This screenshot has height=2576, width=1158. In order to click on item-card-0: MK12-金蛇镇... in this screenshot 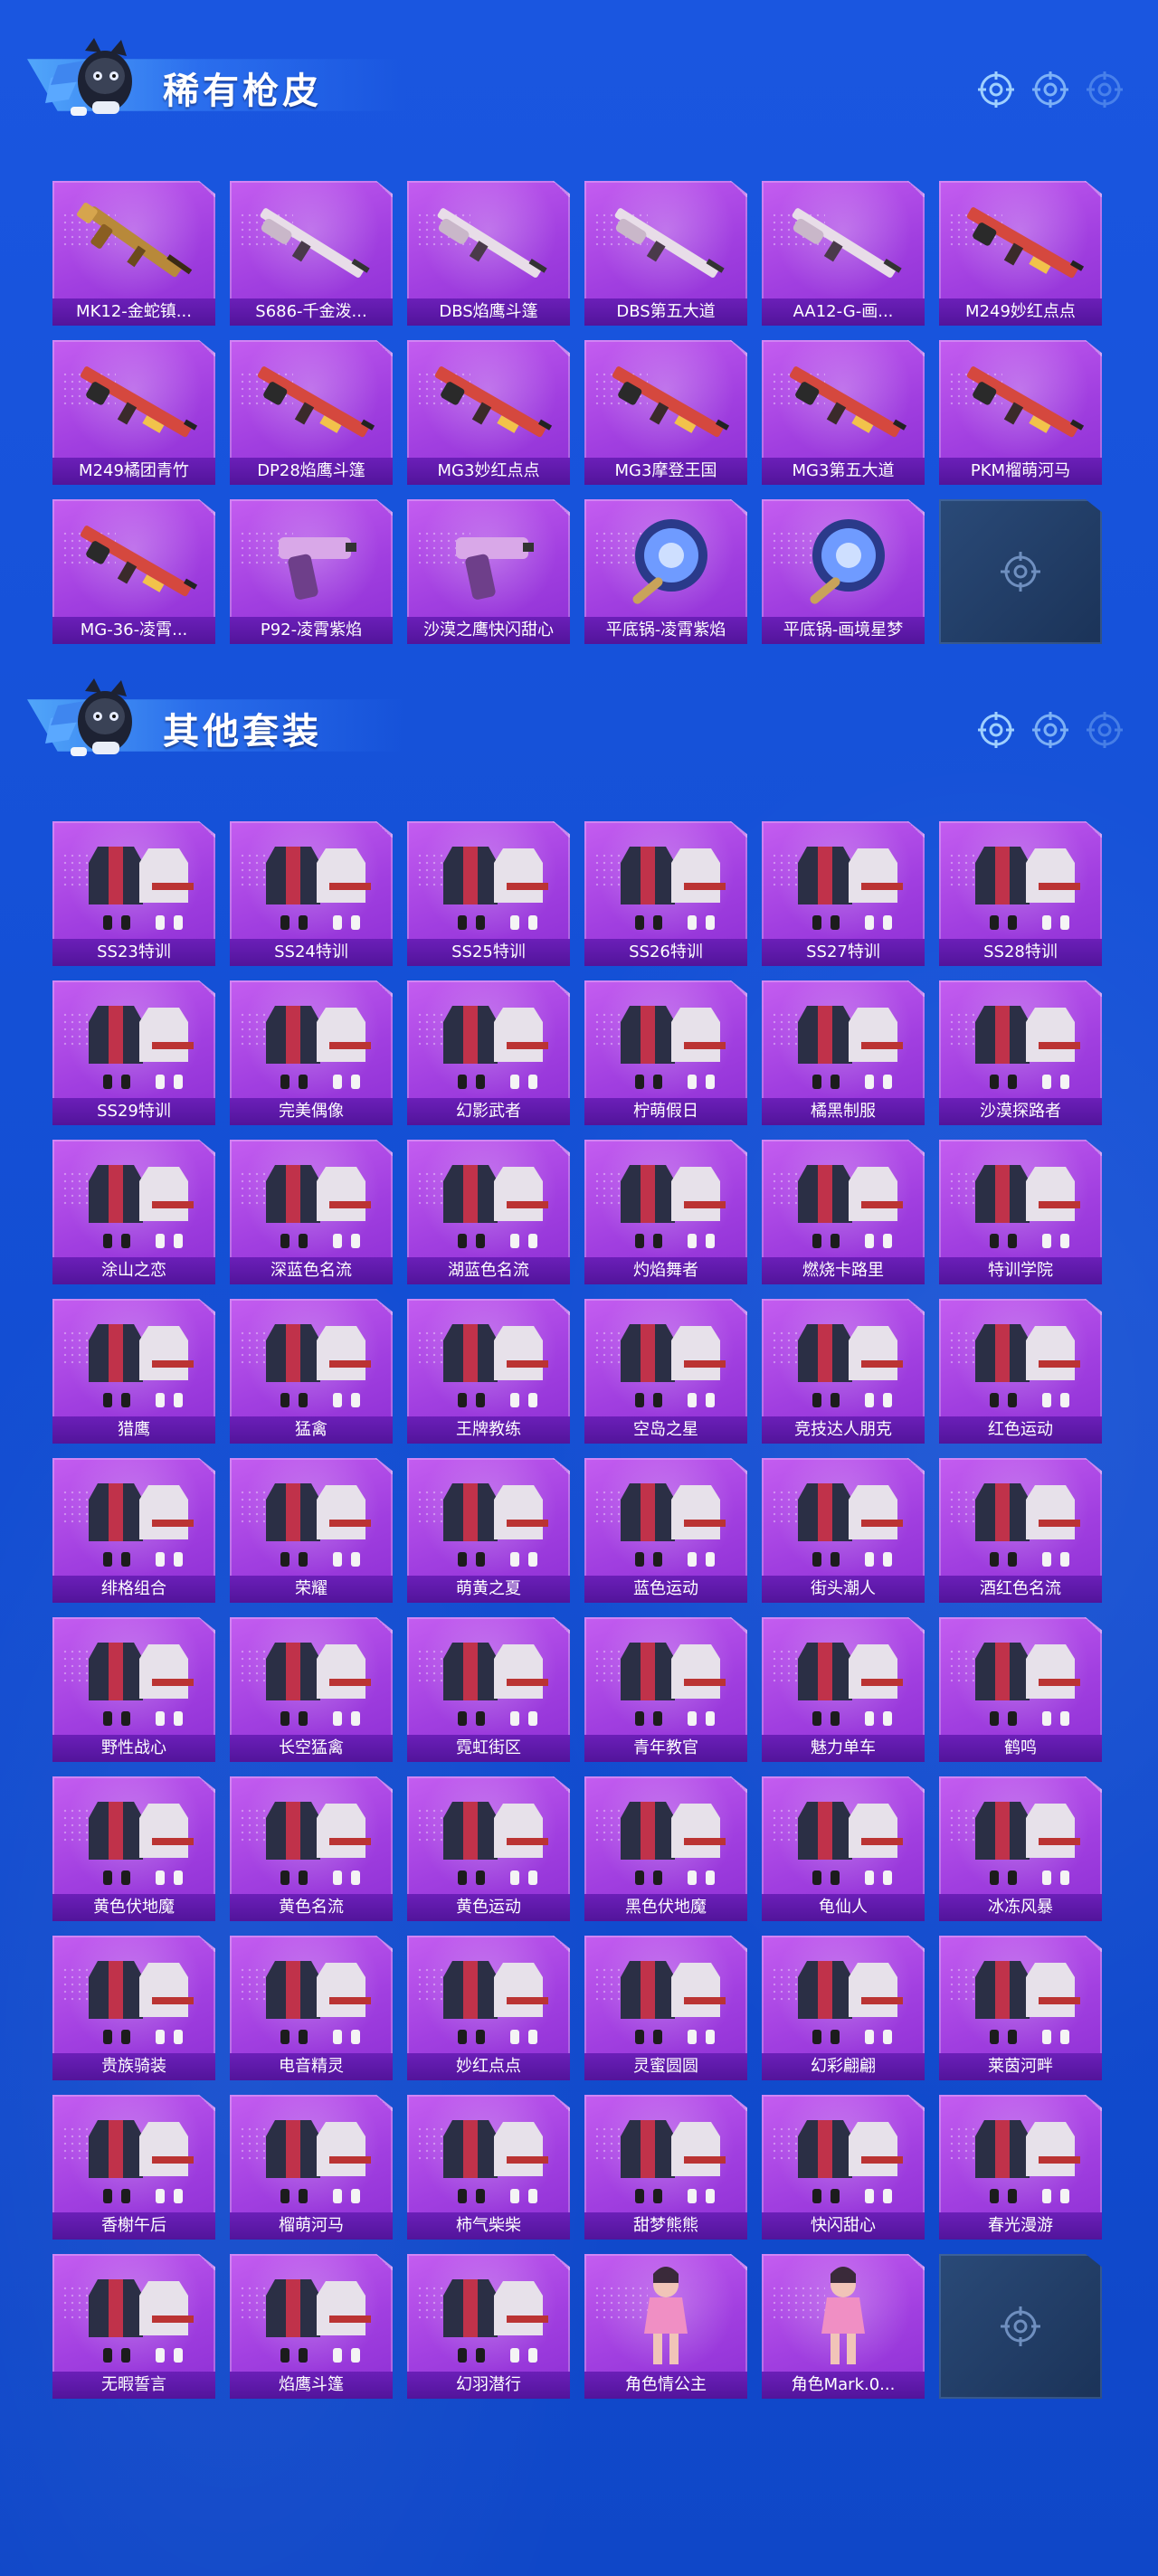, I will do `click(133, 253)`.